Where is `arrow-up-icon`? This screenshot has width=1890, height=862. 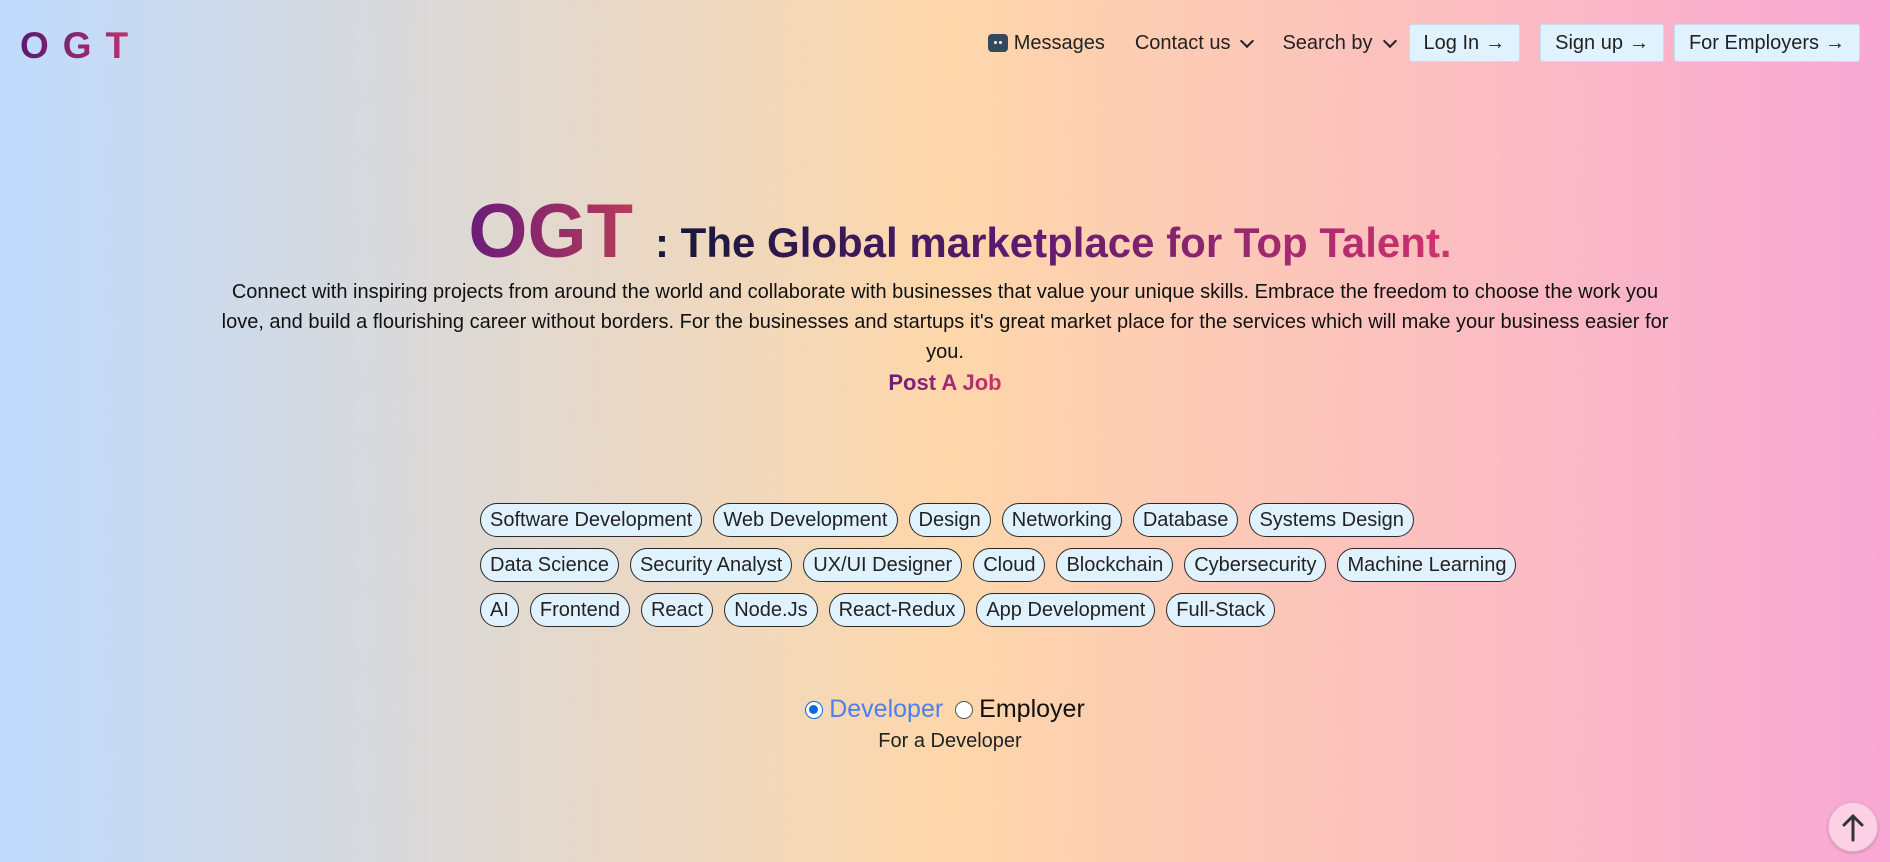
arrow-up-icon is located at coordinates (1853, 828).